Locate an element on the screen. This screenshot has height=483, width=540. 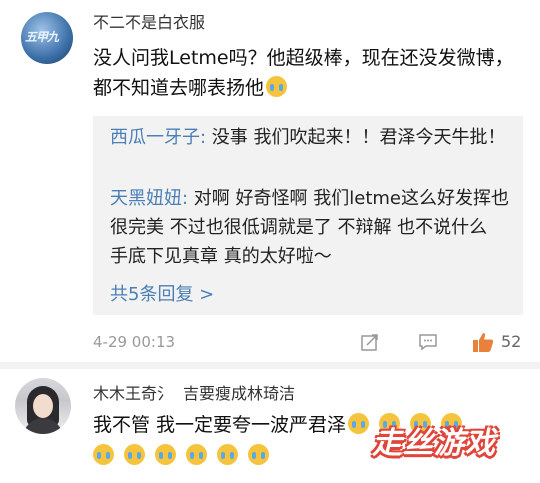
thumbs-up-icon is located at coordinates (483, 342).